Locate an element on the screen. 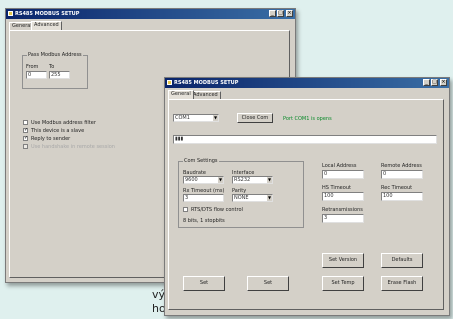 This screenshot has width=453, height=319. port-select-value: COM1 is located at coordinates (182, 118).